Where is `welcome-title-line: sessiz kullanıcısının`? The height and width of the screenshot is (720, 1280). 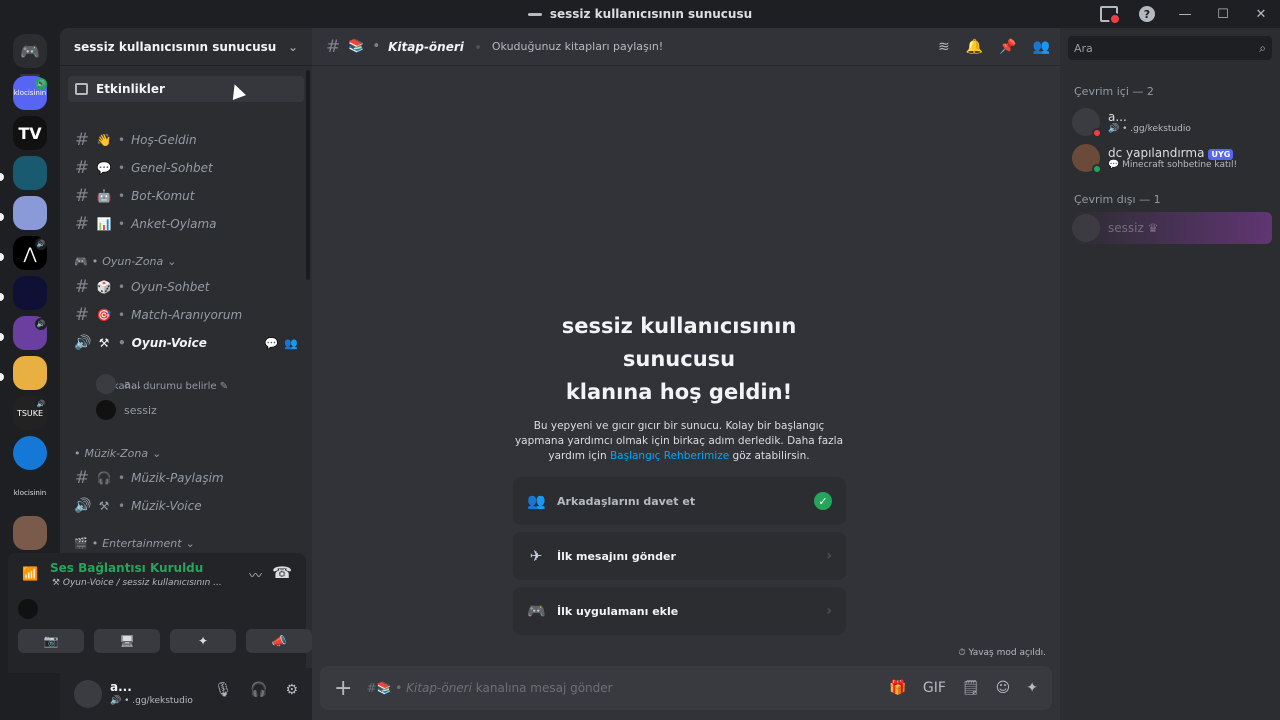
welcome-title-line: sessiz kullanıcısının is located at coordinates (679, 326).